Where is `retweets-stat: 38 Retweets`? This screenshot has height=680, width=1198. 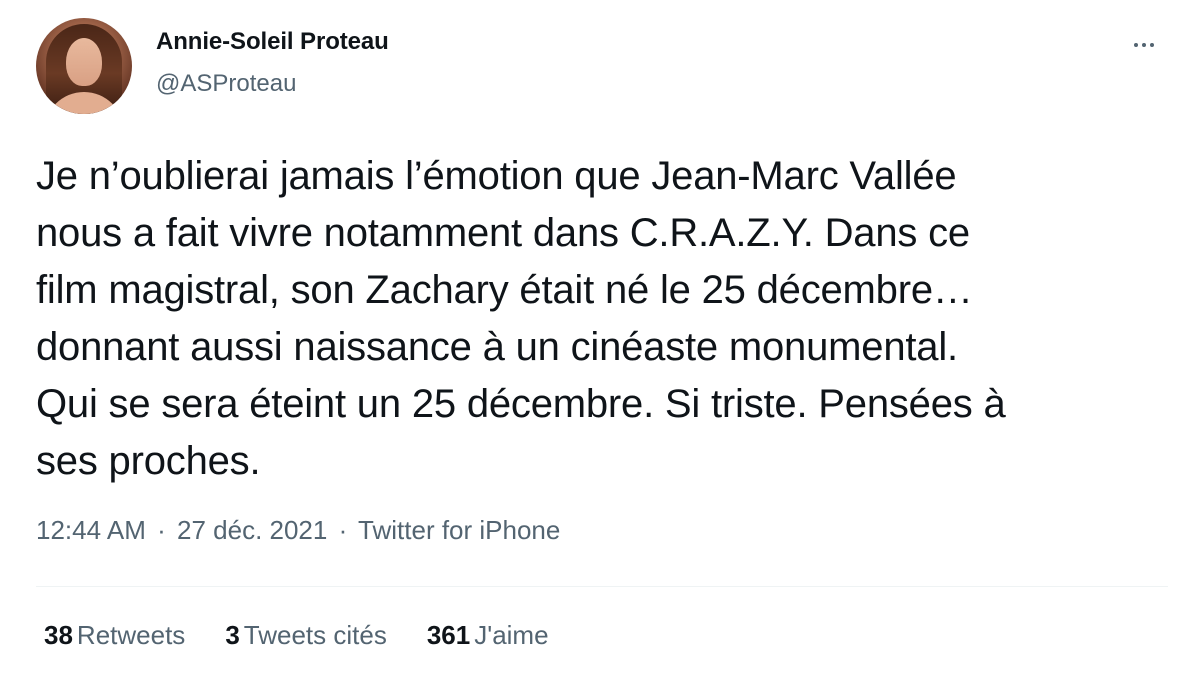 retweets-stat: 38 Retweets is located at coordinates (114, 635).